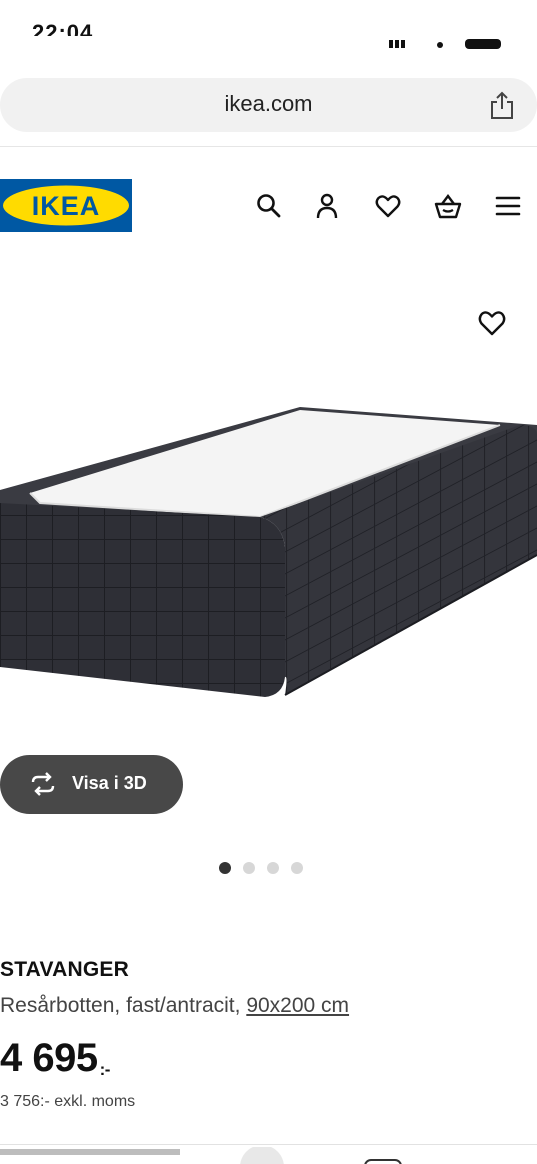 This screenshot has height=1164, width=537. I want to click on product-price: 4 695:-, so click(55, 1058).